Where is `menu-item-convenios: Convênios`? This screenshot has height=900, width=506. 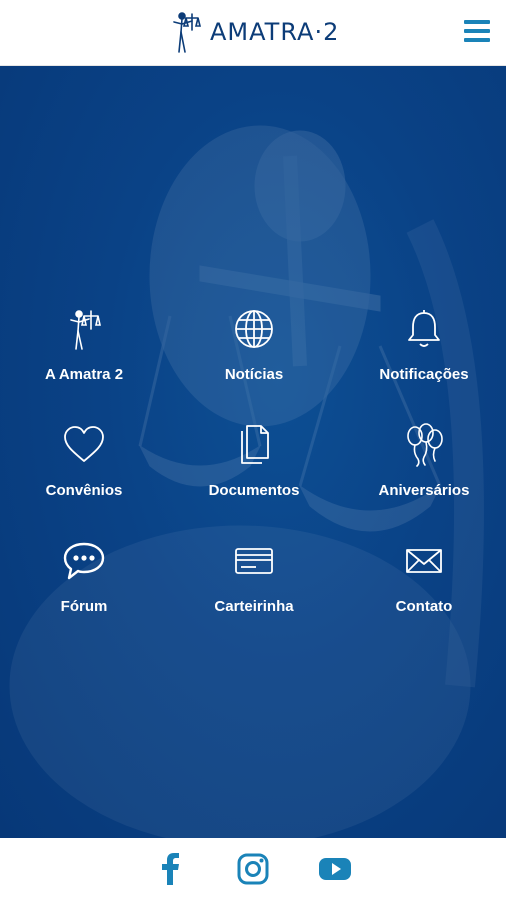
menu-item-convenios: Convênios is located at coordinates (84, 472).